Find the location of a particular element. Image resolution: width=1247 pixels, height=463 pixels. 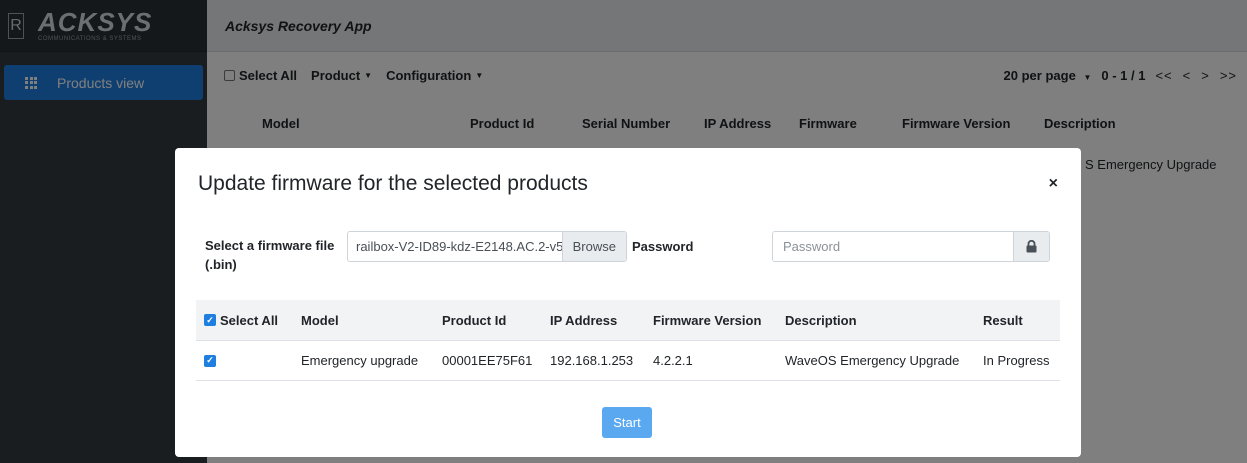

header-select-all-label: Select All is located at coordinates (249, 320).